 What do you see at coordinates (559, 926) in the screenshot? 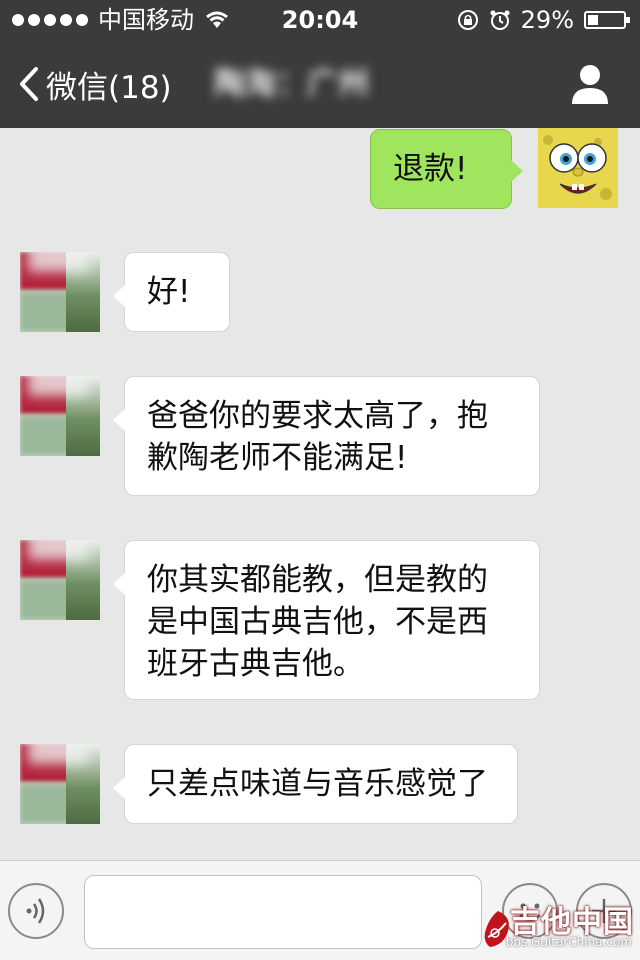
I see `watermark: 吉他中国 bbs.GuitarChina.com` at bounding box center [559, 926].